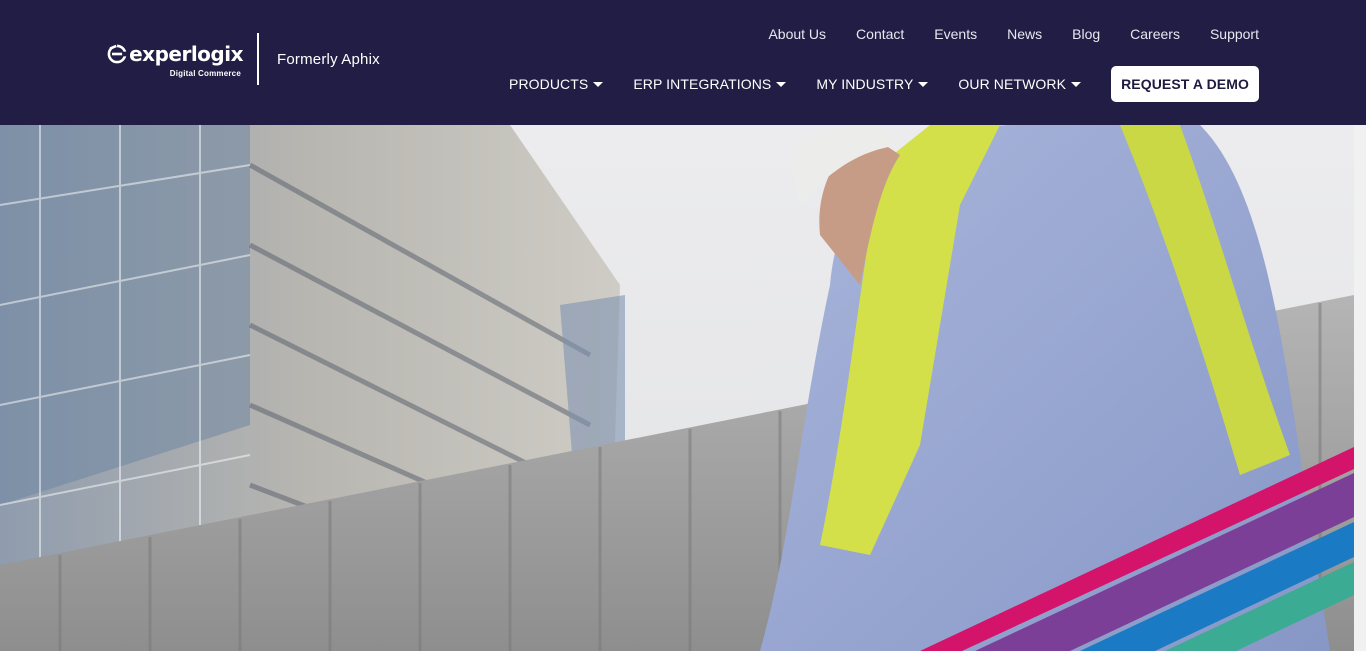 The image size is (1366, 651). I want to click on nav-link-careers: Careers, so click(1155, 34).